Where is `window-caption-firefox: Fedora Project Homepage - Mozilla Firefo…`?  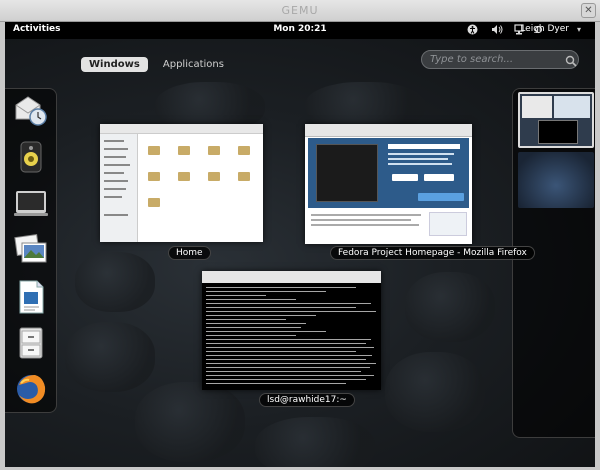 window-caption-firefox: Fedora Project Homepage - Mozilla Firefo… is located at coordinates (432, 253).